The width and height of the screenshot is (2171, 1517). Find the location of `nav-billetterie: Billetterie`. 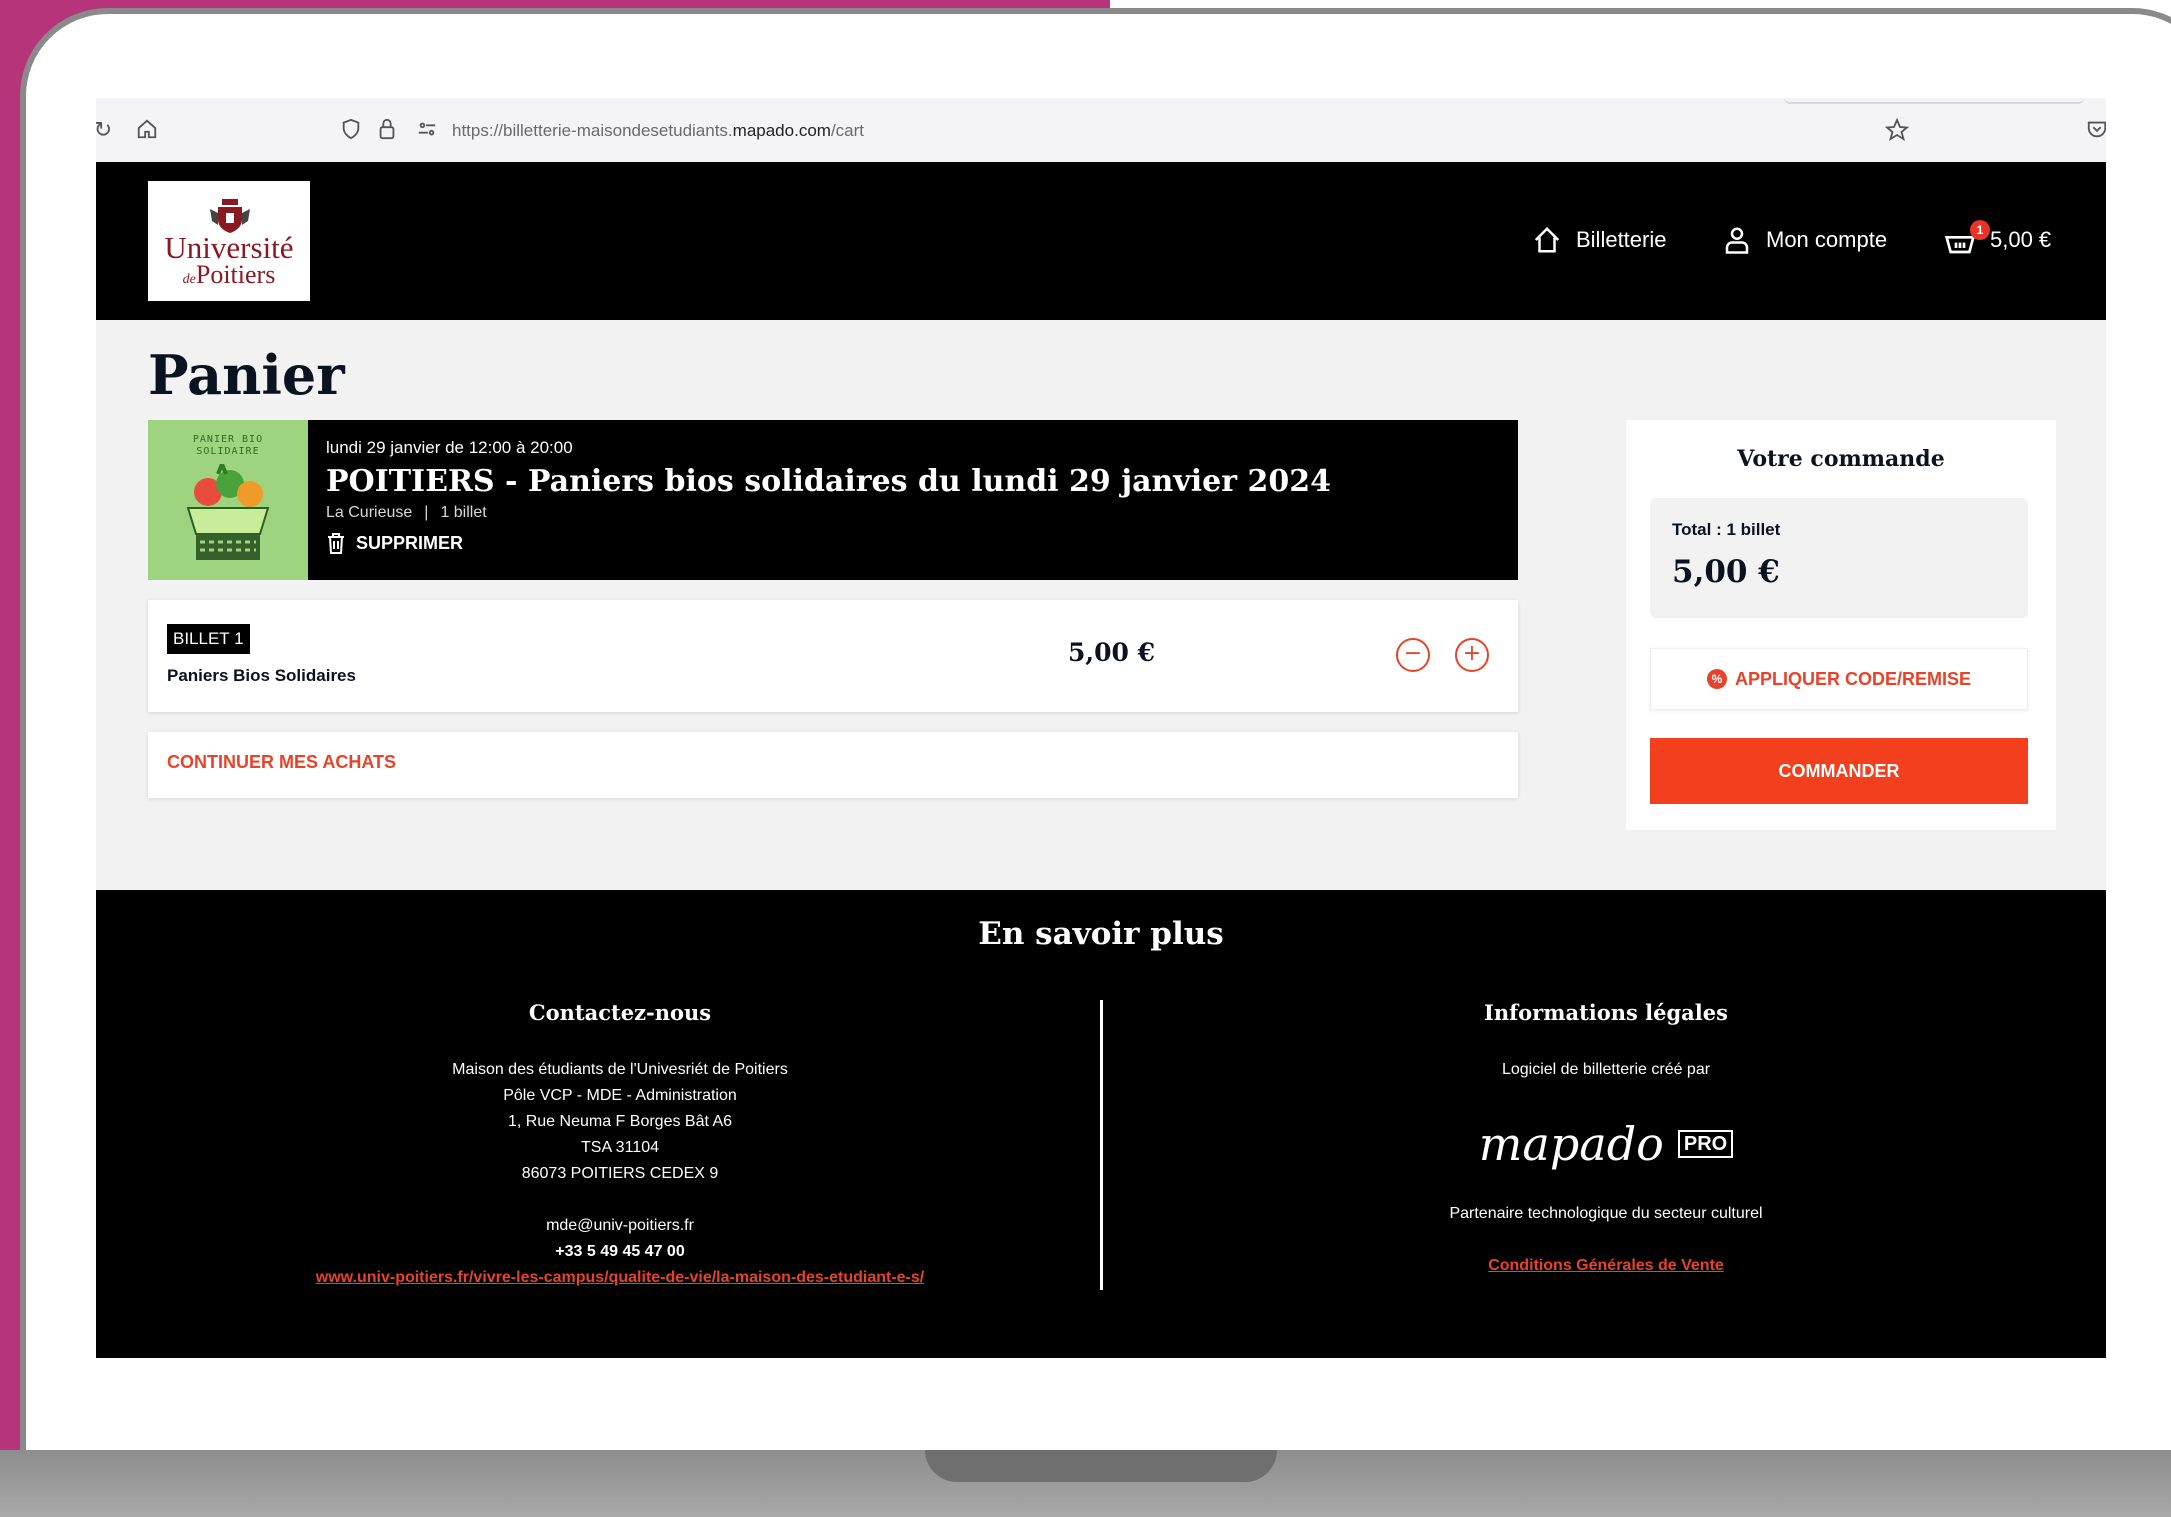

nav-billetterie: Billetterie is located at coordinates (1599, 240).